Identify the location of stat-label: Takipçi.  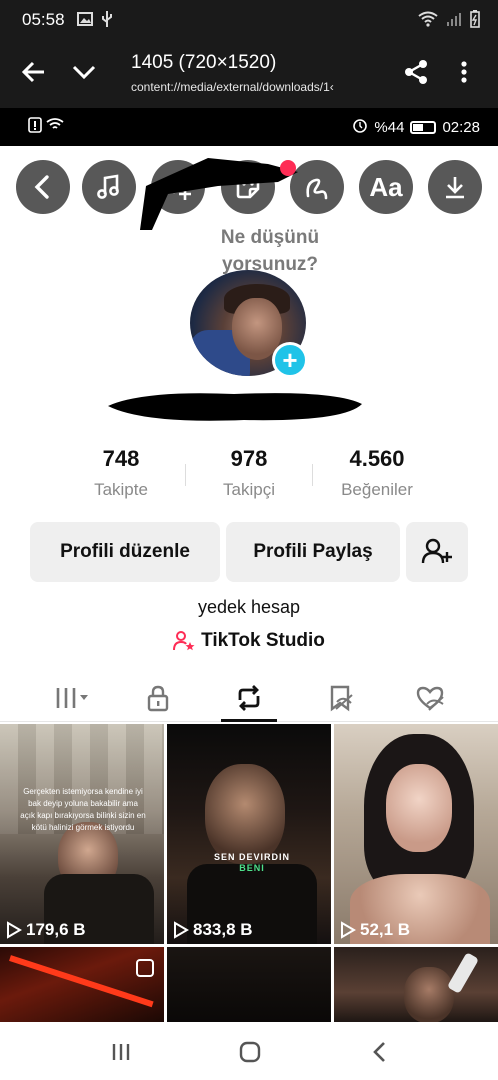
(249, 489).